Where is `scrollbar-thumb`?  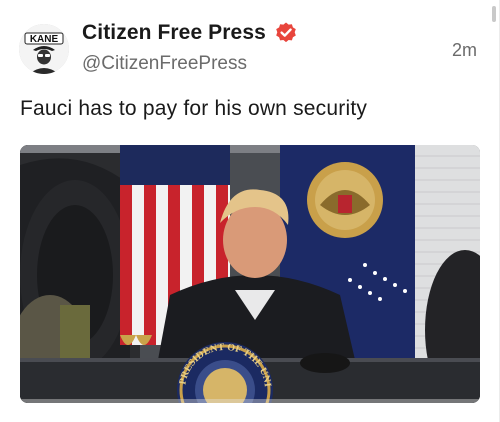
scrollbar-thumb is located at coordinates (494, 14).